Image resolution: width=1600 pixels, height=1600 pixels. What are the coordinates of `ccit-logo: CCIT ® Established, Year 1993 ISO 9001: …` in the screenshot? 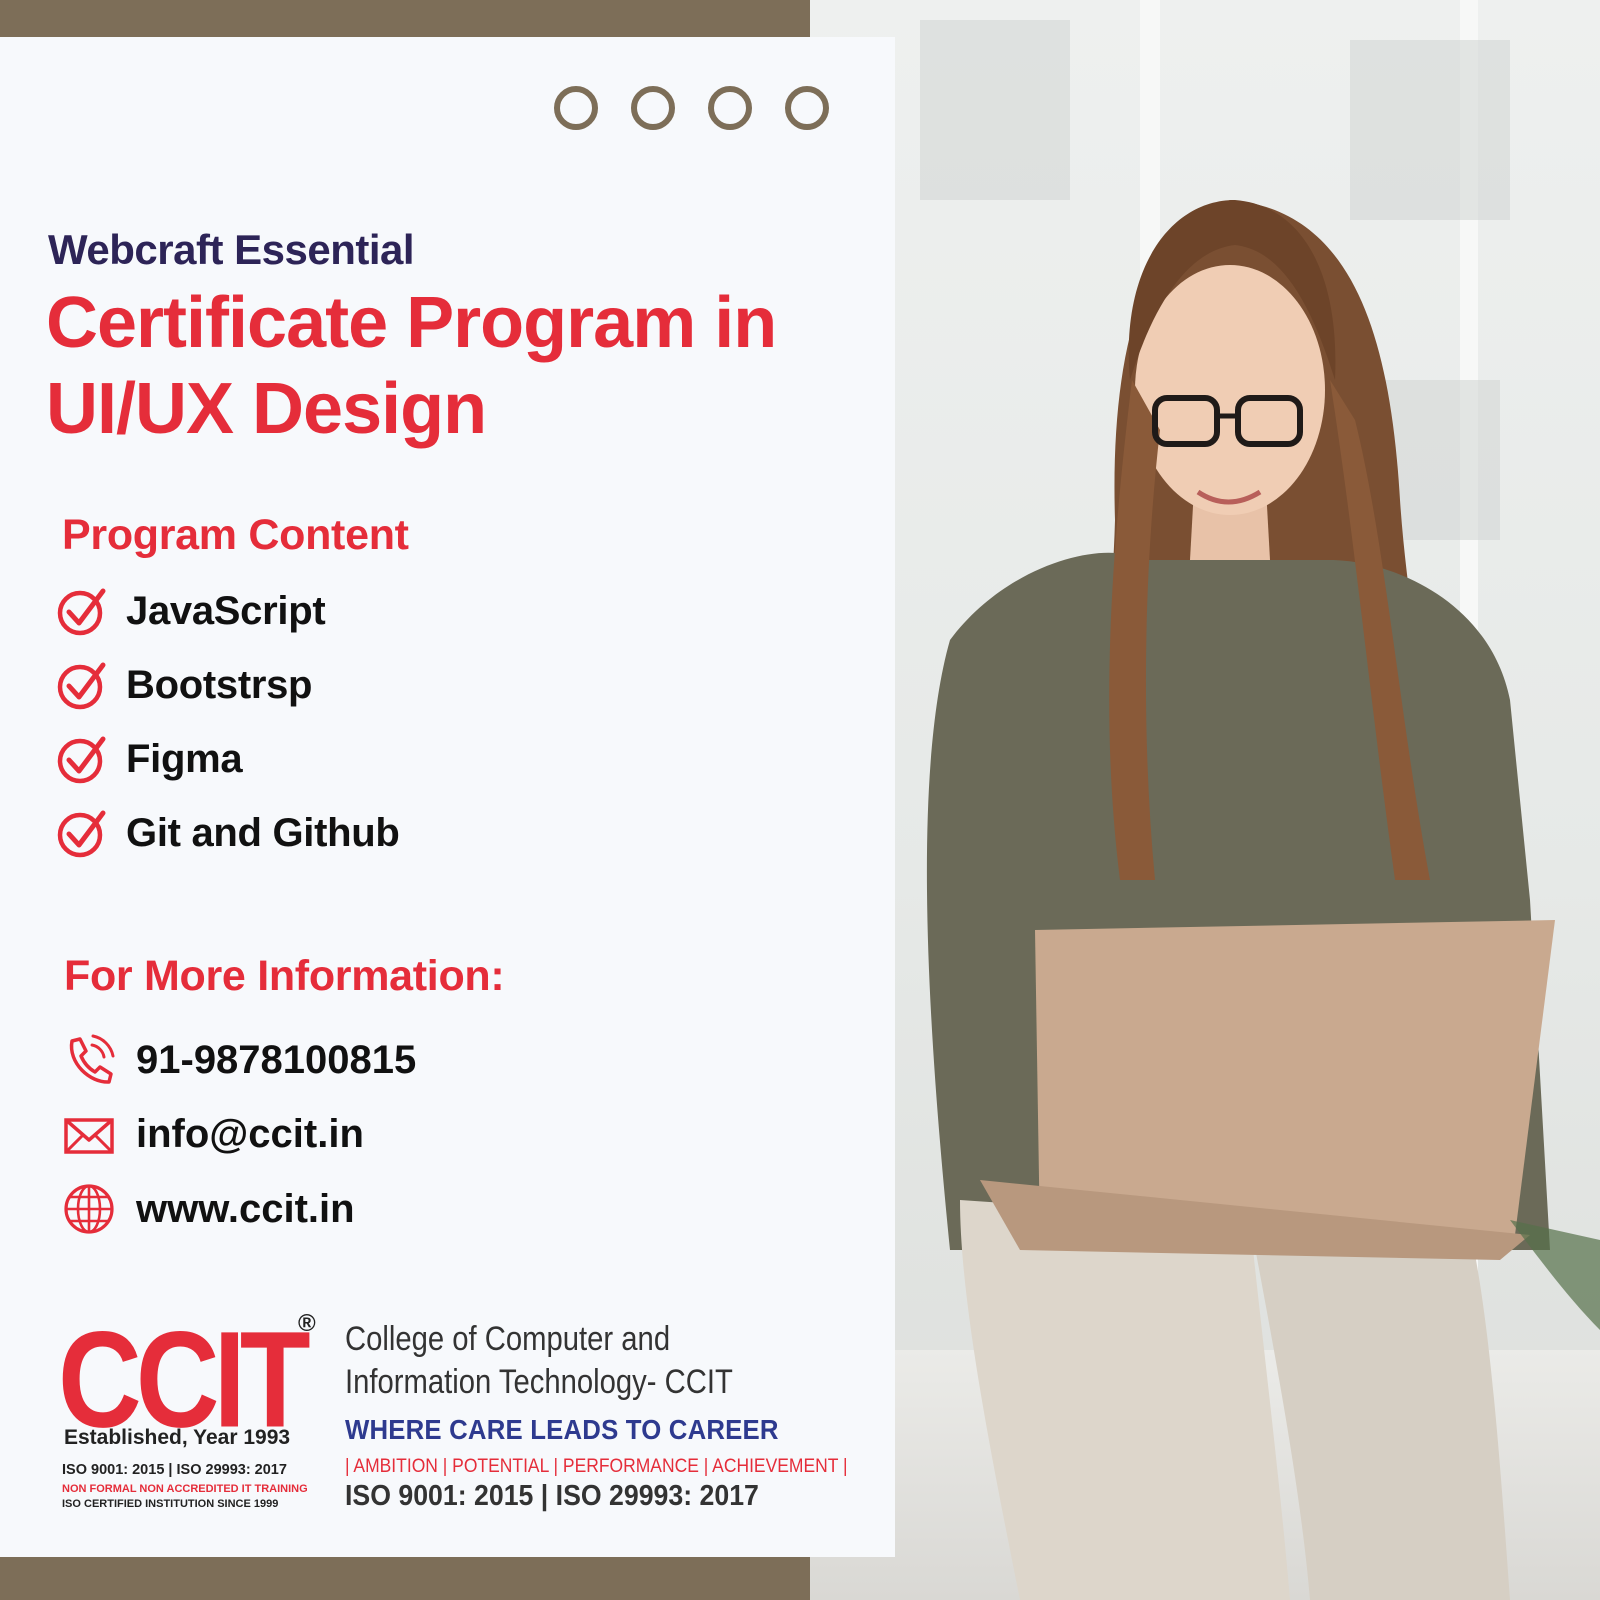 It's located at (193, 1410).